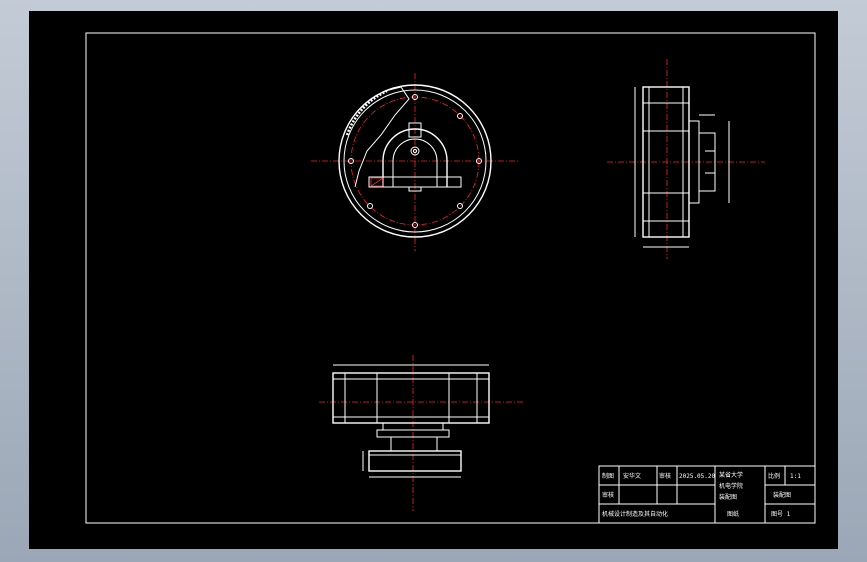 The height and width of the screenshot is (562, 867). I want to click on tb-scale-label: 比例, so click(774, 476).